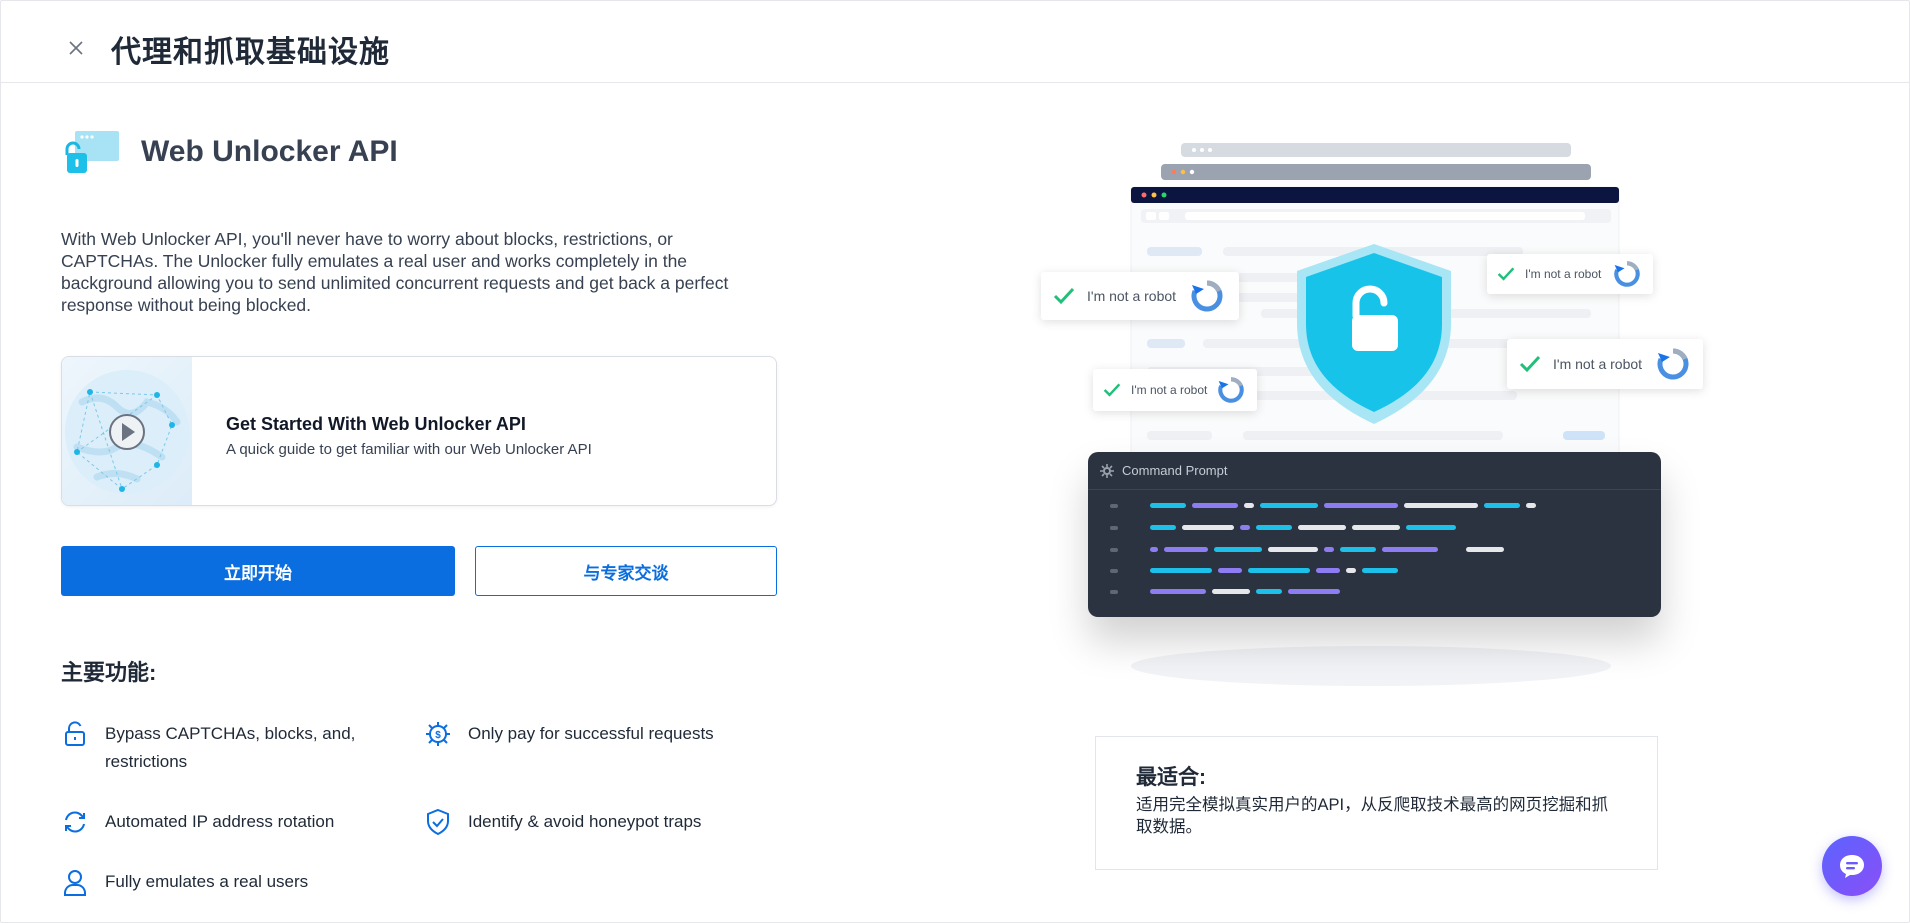 The height and width of the screenshot is (923, 1910). I want to click on dollar-gear-icon: $, so click(438, 734).